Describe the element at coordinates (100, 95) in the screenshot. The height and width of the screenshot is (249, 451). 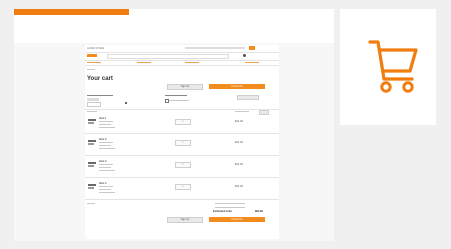
I see `gift-label` at that location.